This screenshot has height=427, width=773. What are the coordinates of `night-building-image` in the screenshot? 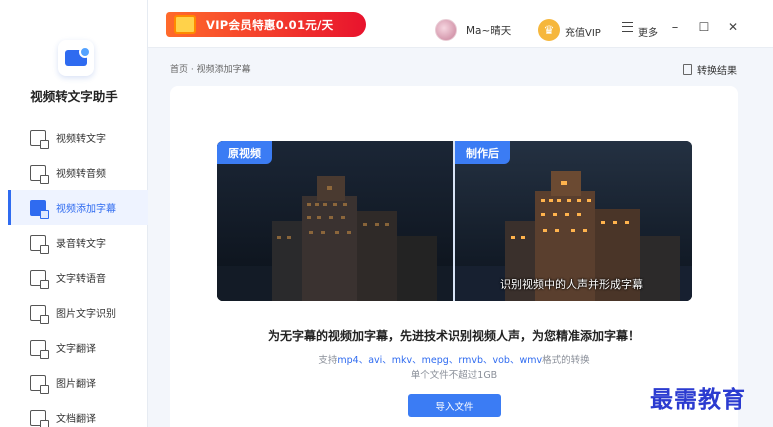 It's located at (335, 238).